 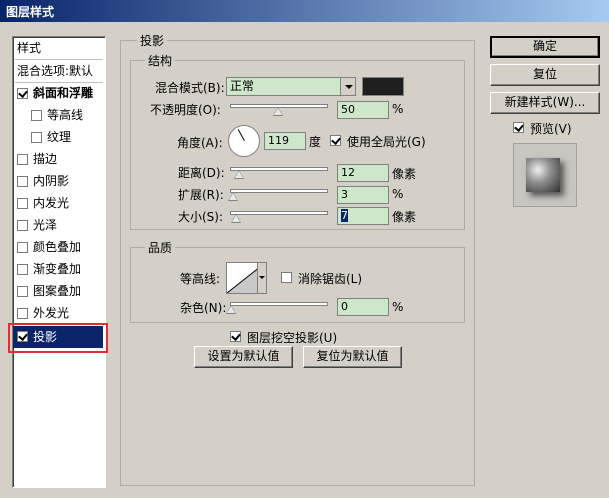 I want to click on title-bar: 图层样式, so click(x=304, y=11).